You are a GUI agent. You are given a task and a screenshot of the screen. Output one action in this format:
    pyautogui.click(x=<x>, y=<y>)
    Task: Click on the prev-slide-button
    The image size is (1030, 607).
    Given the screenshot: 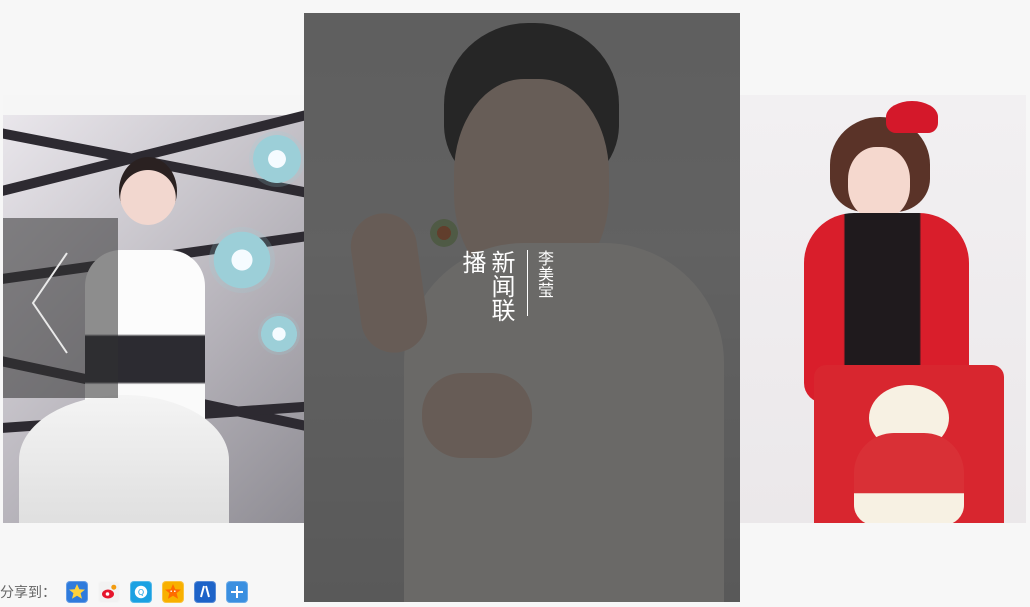 What is the action you would take?
    pyautogui.click(x=60, y=308)
    